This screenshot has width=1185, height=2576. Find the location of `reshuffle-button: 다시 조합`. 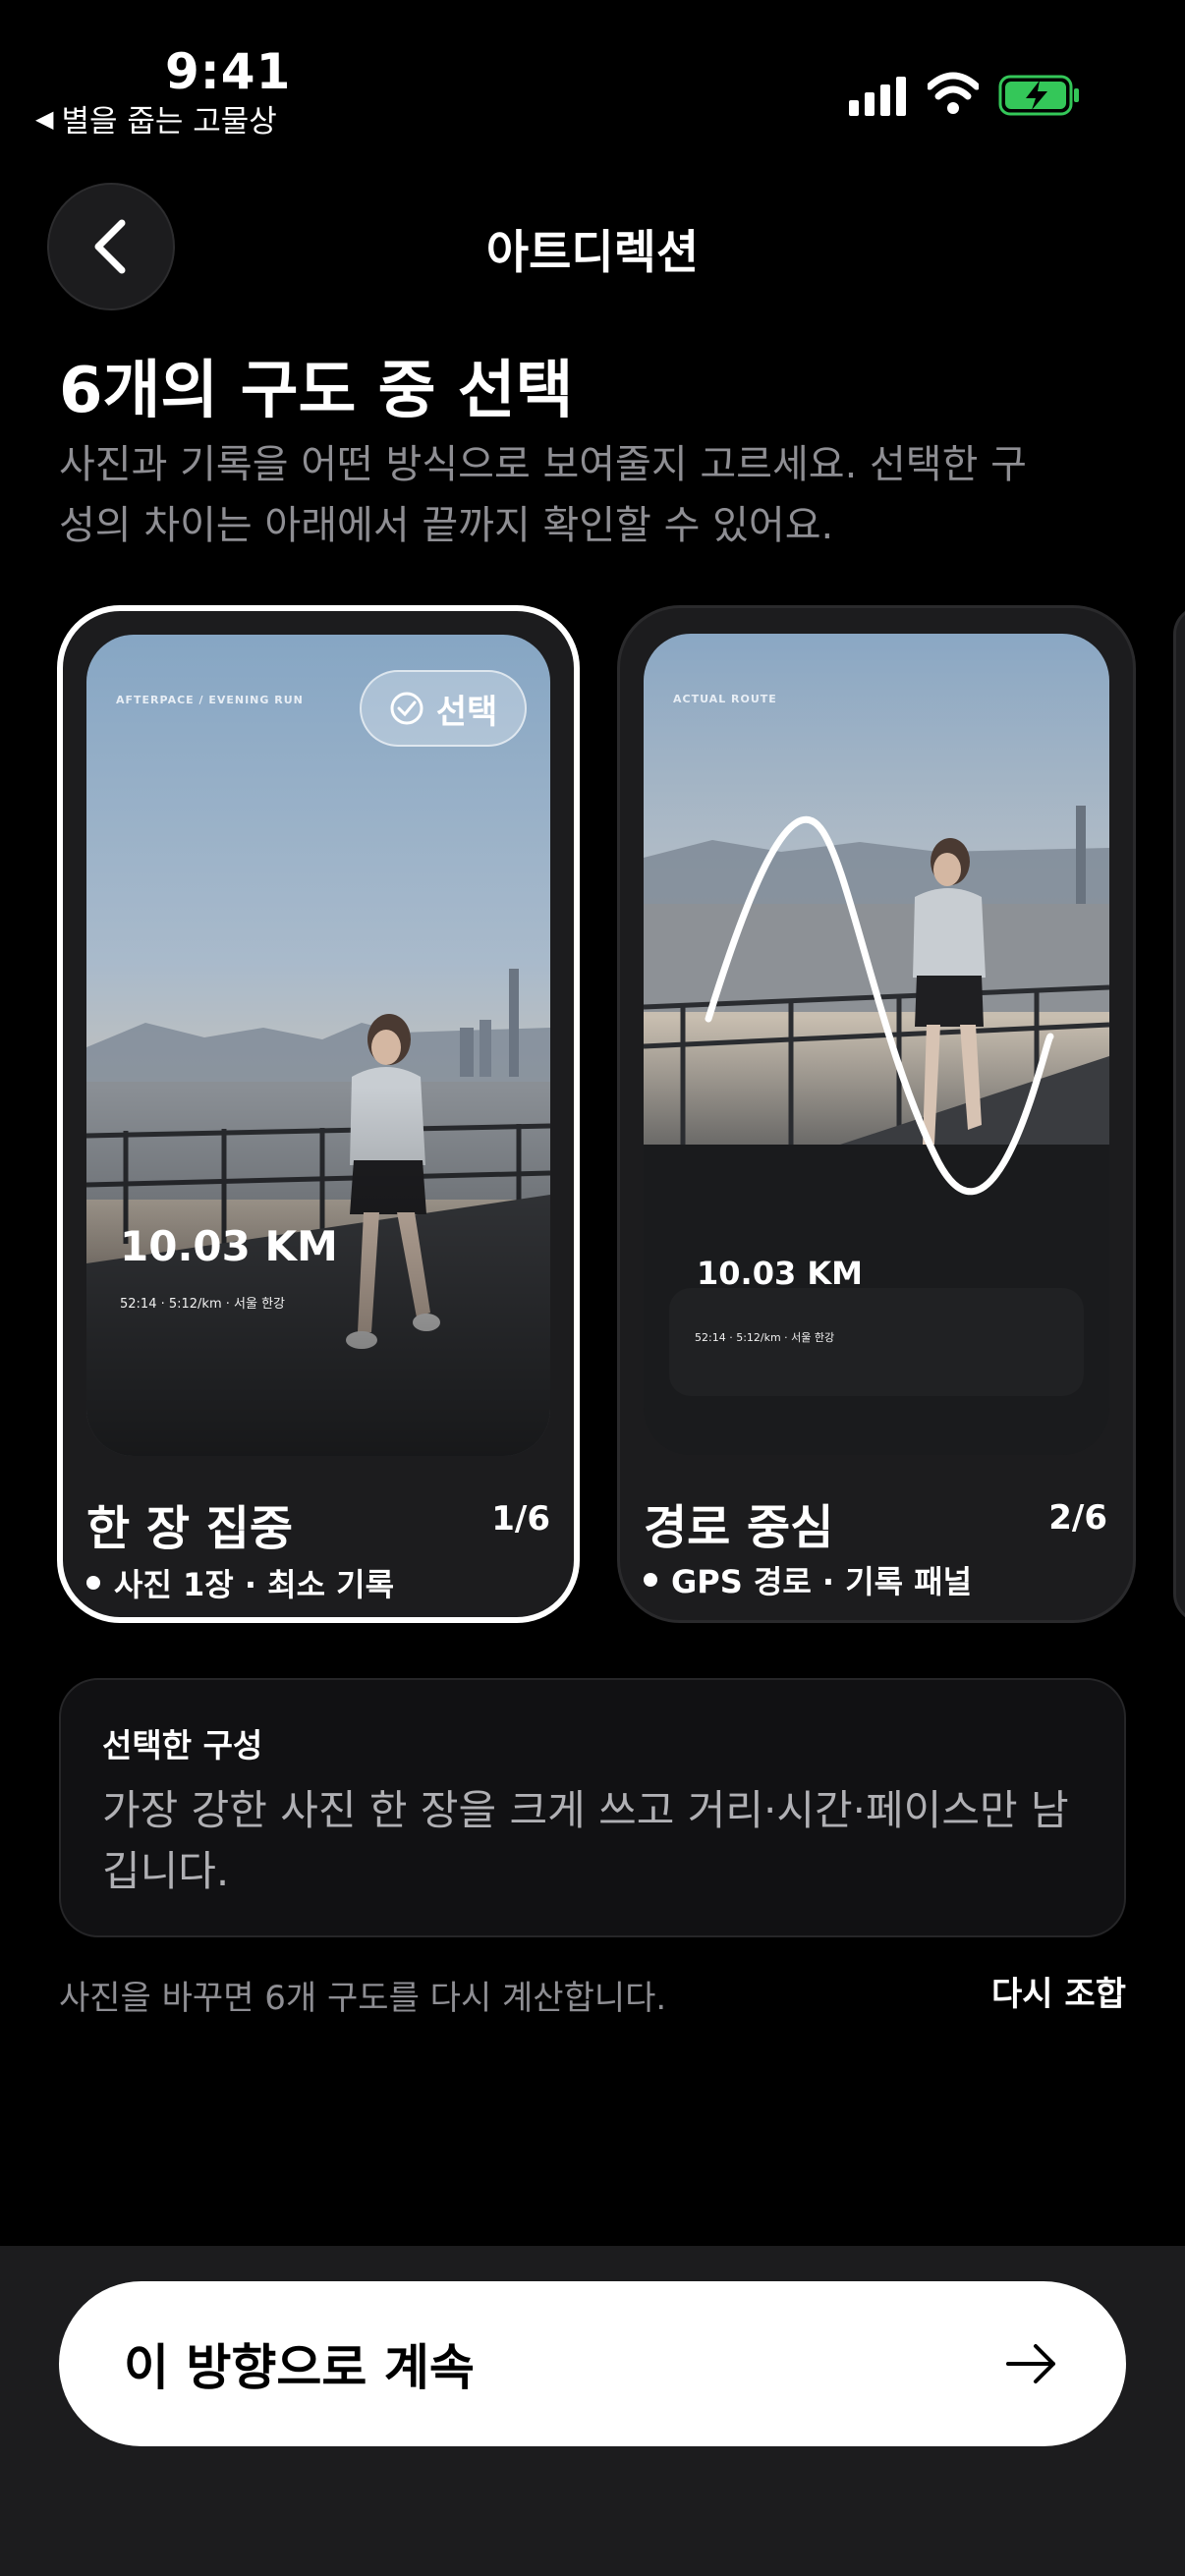

reshuffle-button: 다시 조합 is located at coordinates (1058, 1991).